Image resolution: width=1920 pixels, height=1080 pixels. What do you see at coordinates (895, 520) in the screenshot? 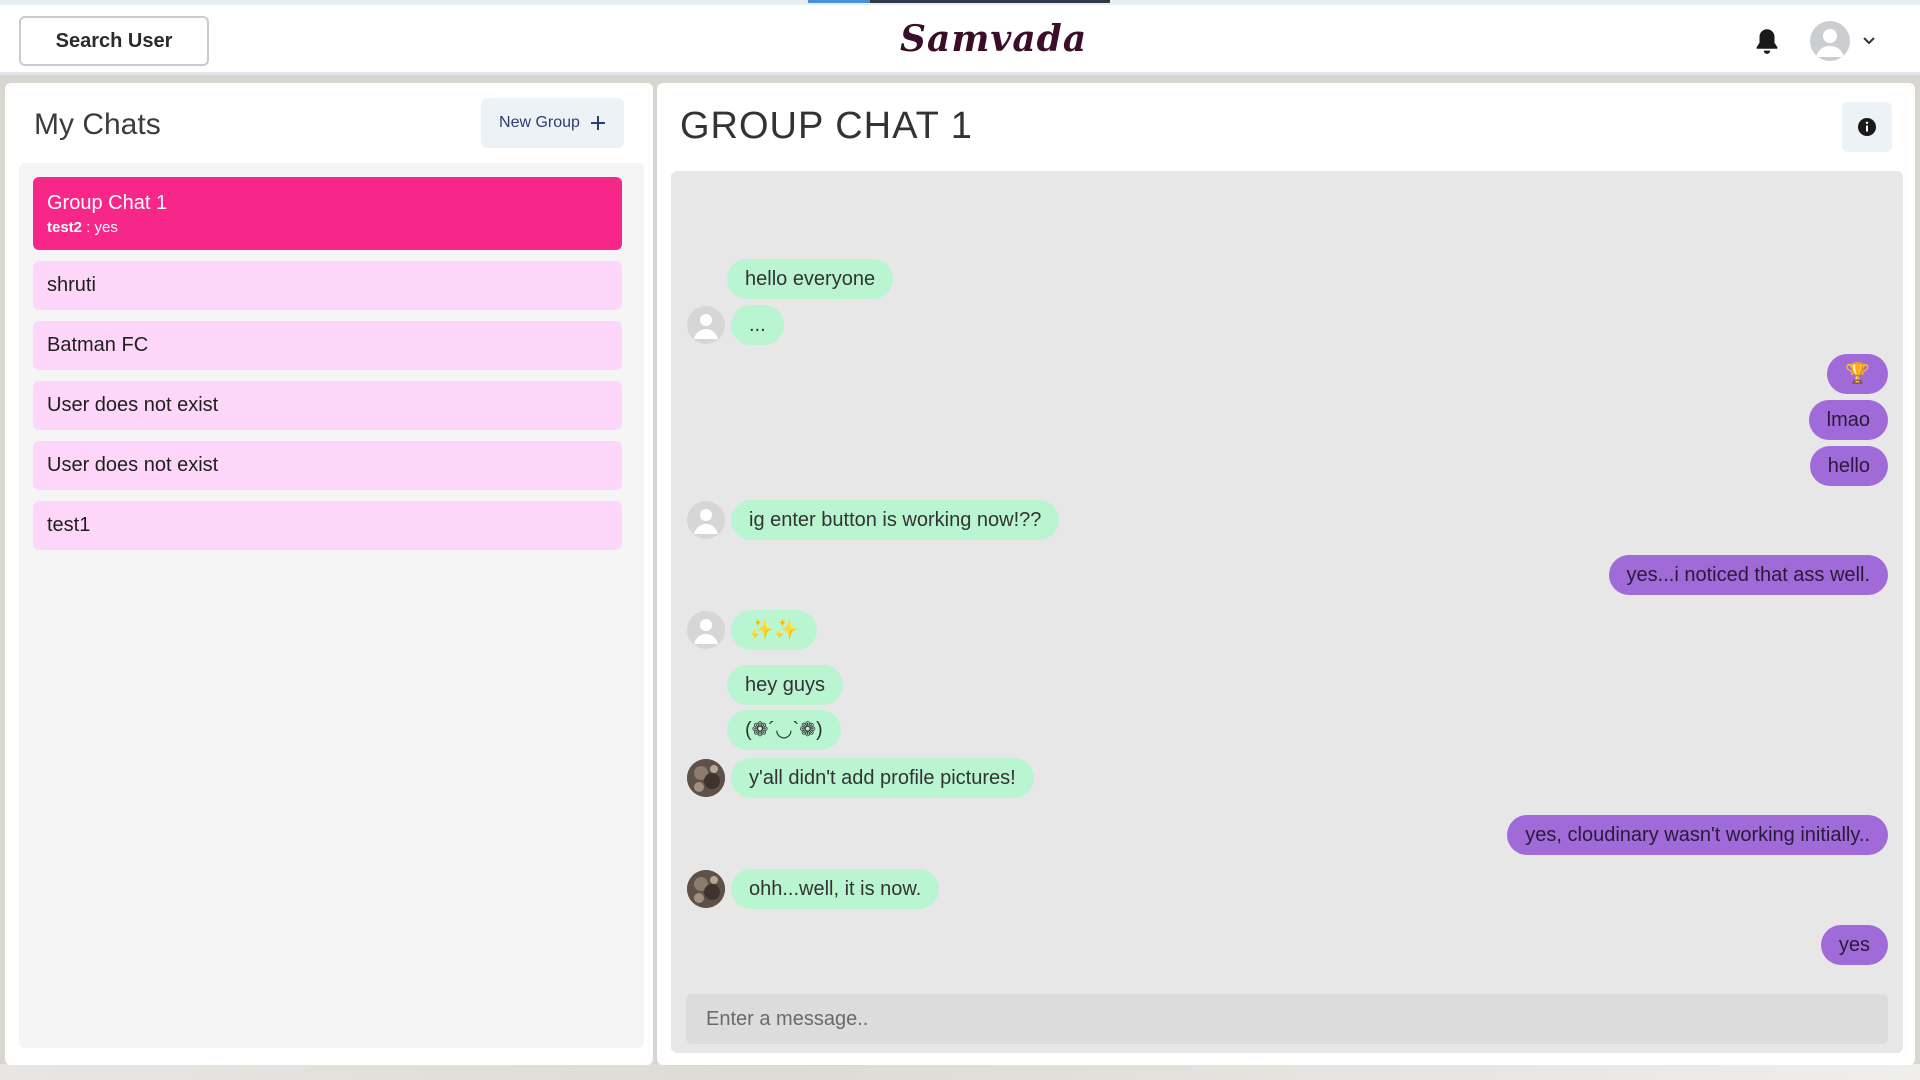
I see `incoming-message: ig enter button is working now!??` at bounding box center [895, 520].